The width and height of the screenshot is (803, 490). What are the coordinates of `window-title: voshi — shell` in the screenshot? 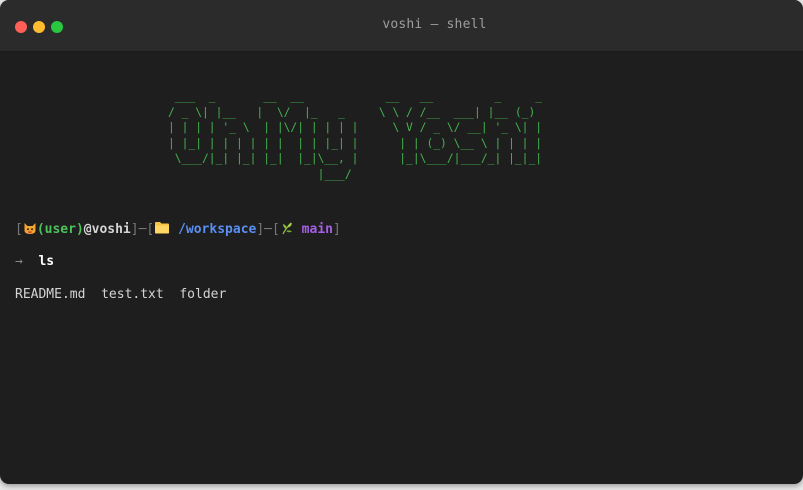 It's located at (434, 24).